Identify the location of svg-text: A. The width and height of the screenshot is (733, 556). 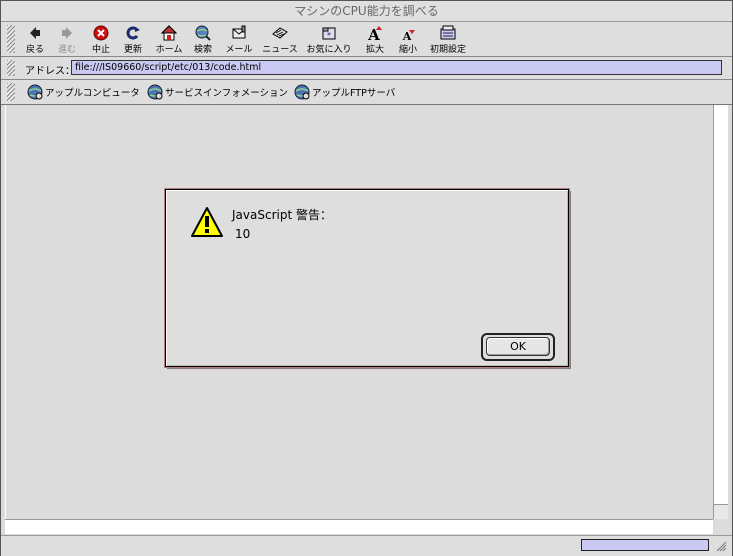
(407, 35).